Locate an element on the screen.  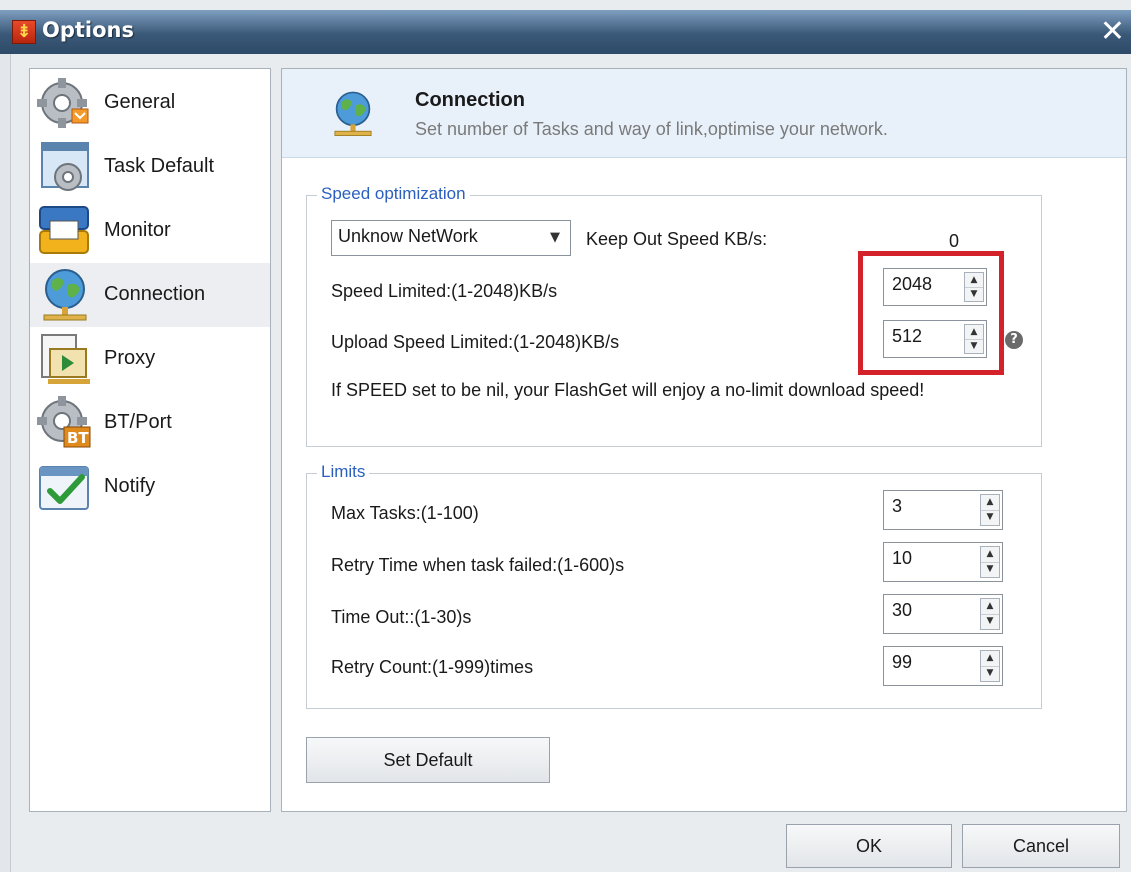
page-title: Connection is located at coordinates (470, 100).